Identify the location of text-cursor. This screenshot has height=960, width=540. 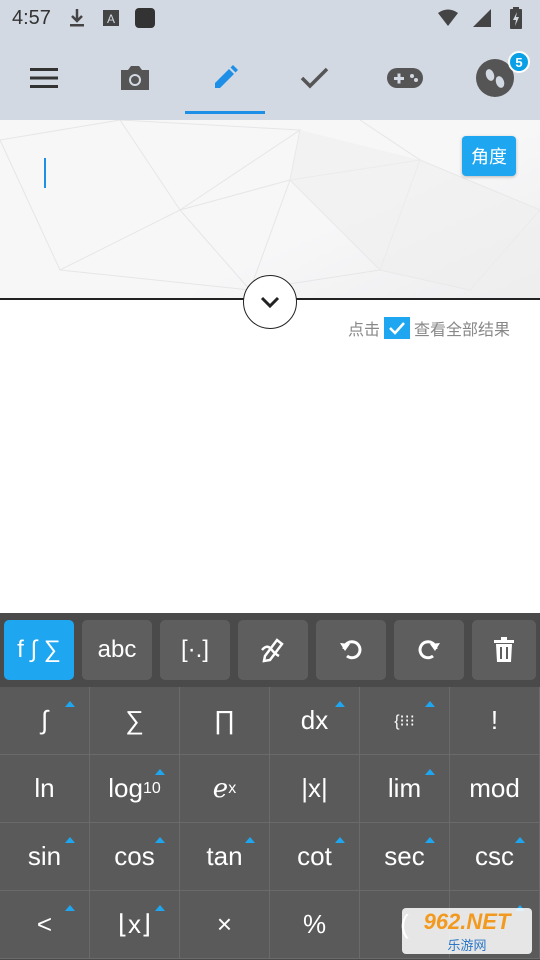
(45, 173).